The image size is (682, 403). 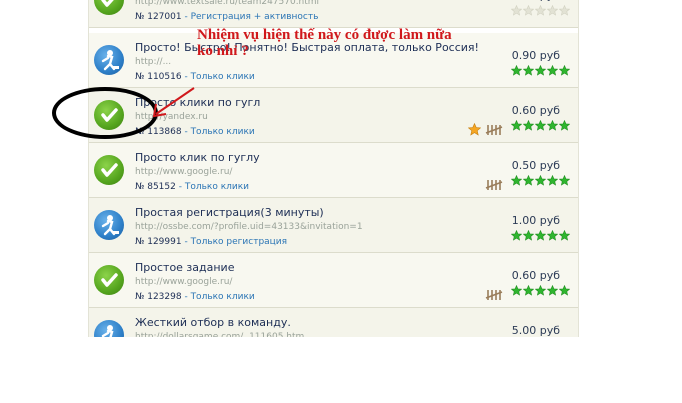 I want to click on task-type: Только регистрация, so click(x=239, y=242).